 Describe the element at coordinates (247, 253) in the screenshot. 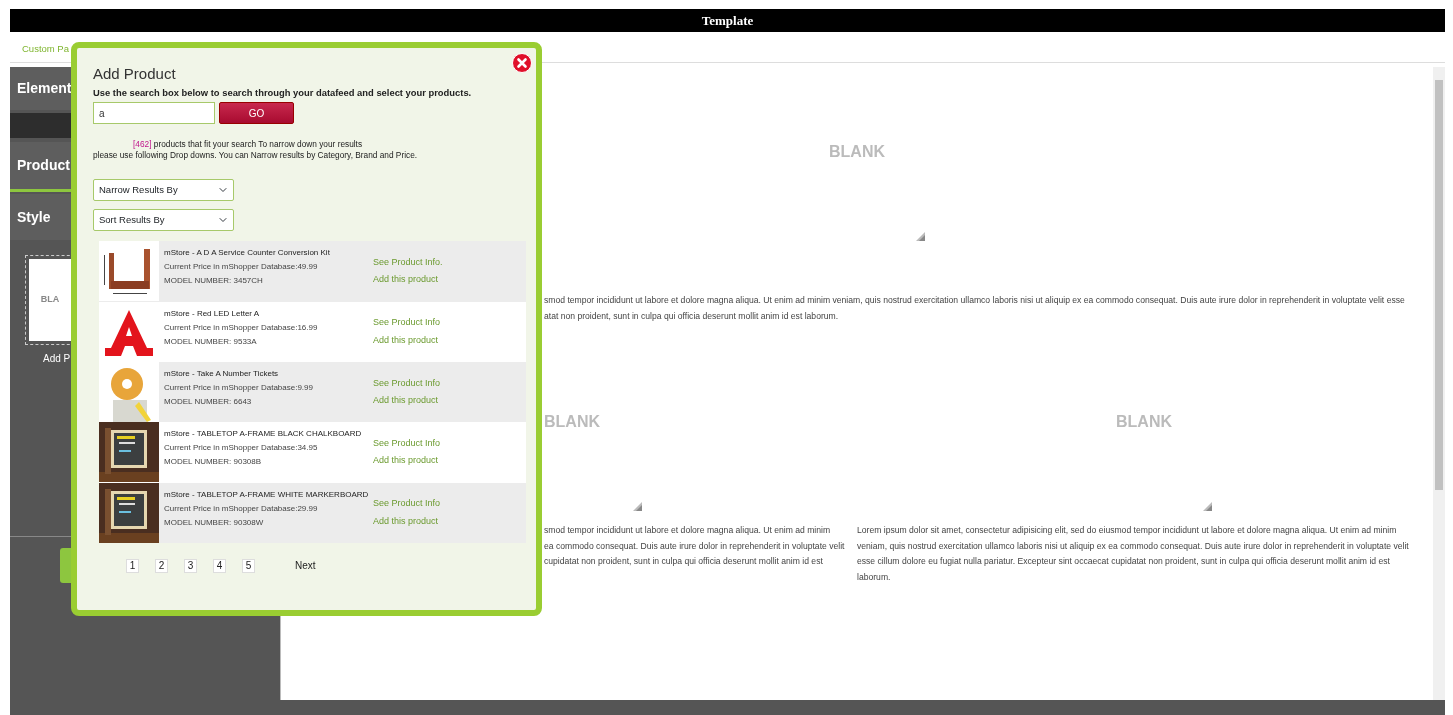

I see `product-title: mStore - A D A Service Counter Conversion Kit` at that location.